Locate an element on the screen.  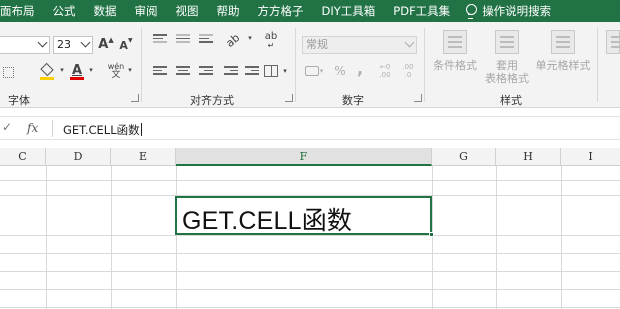
merge-center-button is located at coordinates (271, 71).